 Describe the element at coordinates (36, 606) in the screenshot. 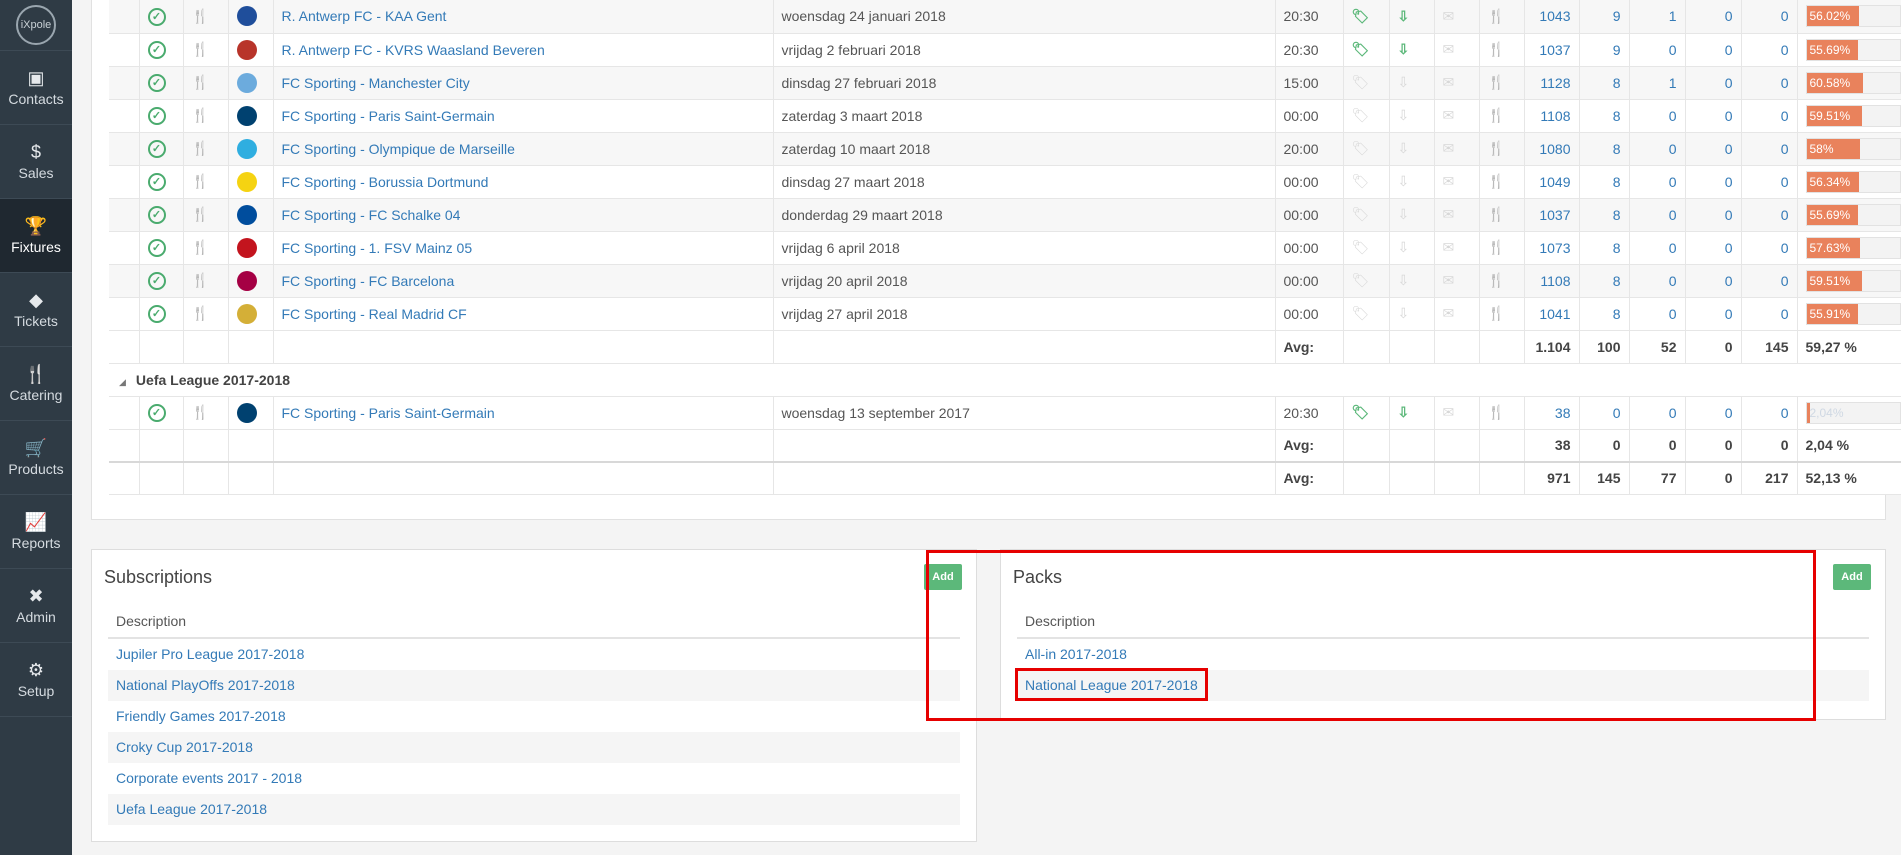

I see `sidebar-item-admin: ✖ Admin` at that location.